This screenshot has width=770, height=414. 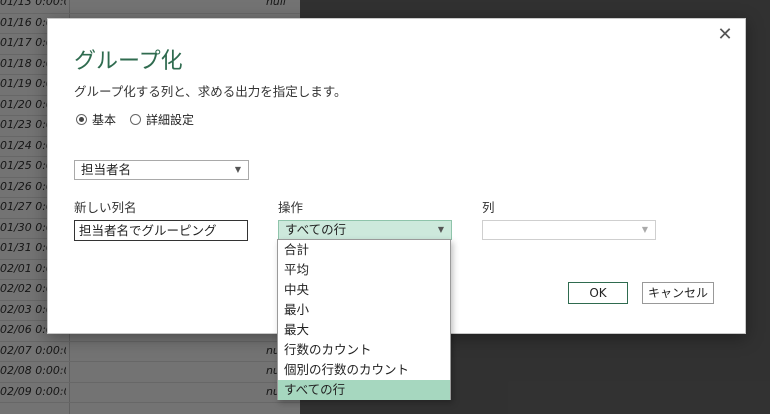 I want to click on radio-basic-label: 基本, so click(x=104, y=120).